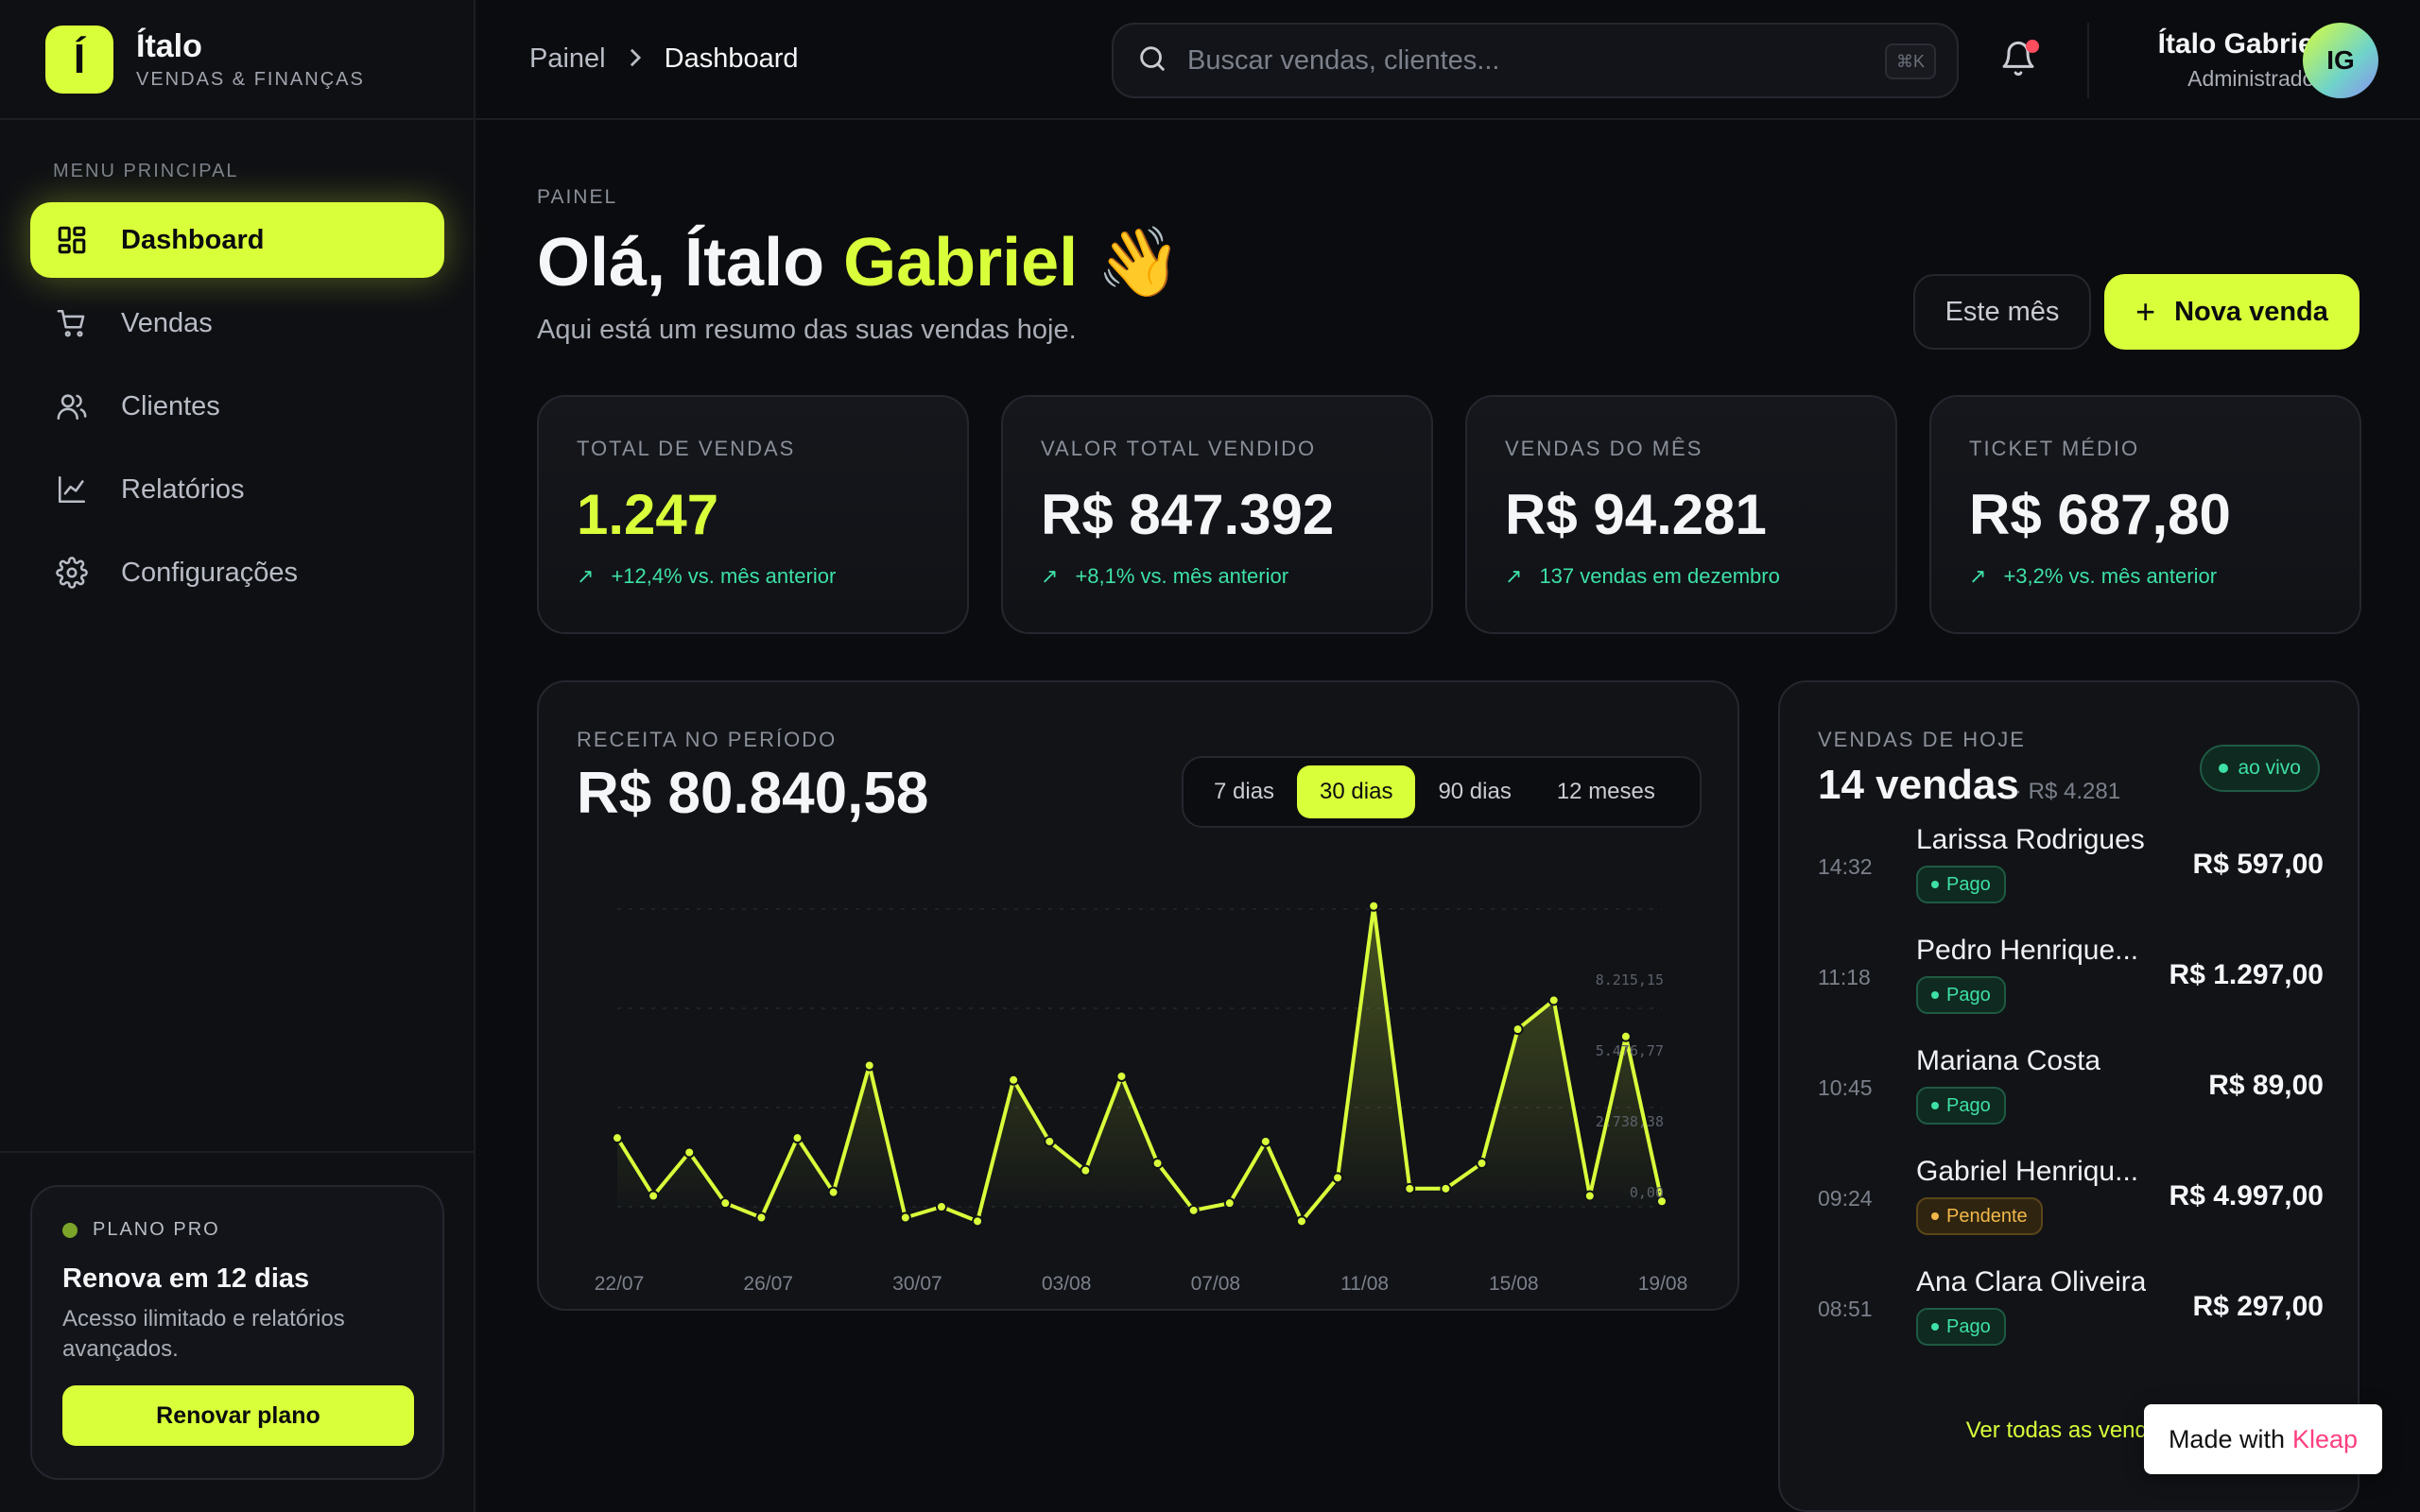 This screenshot has width=2420, height=1512. I want to click on sale-time: 10:45, so click(1845, 1087).